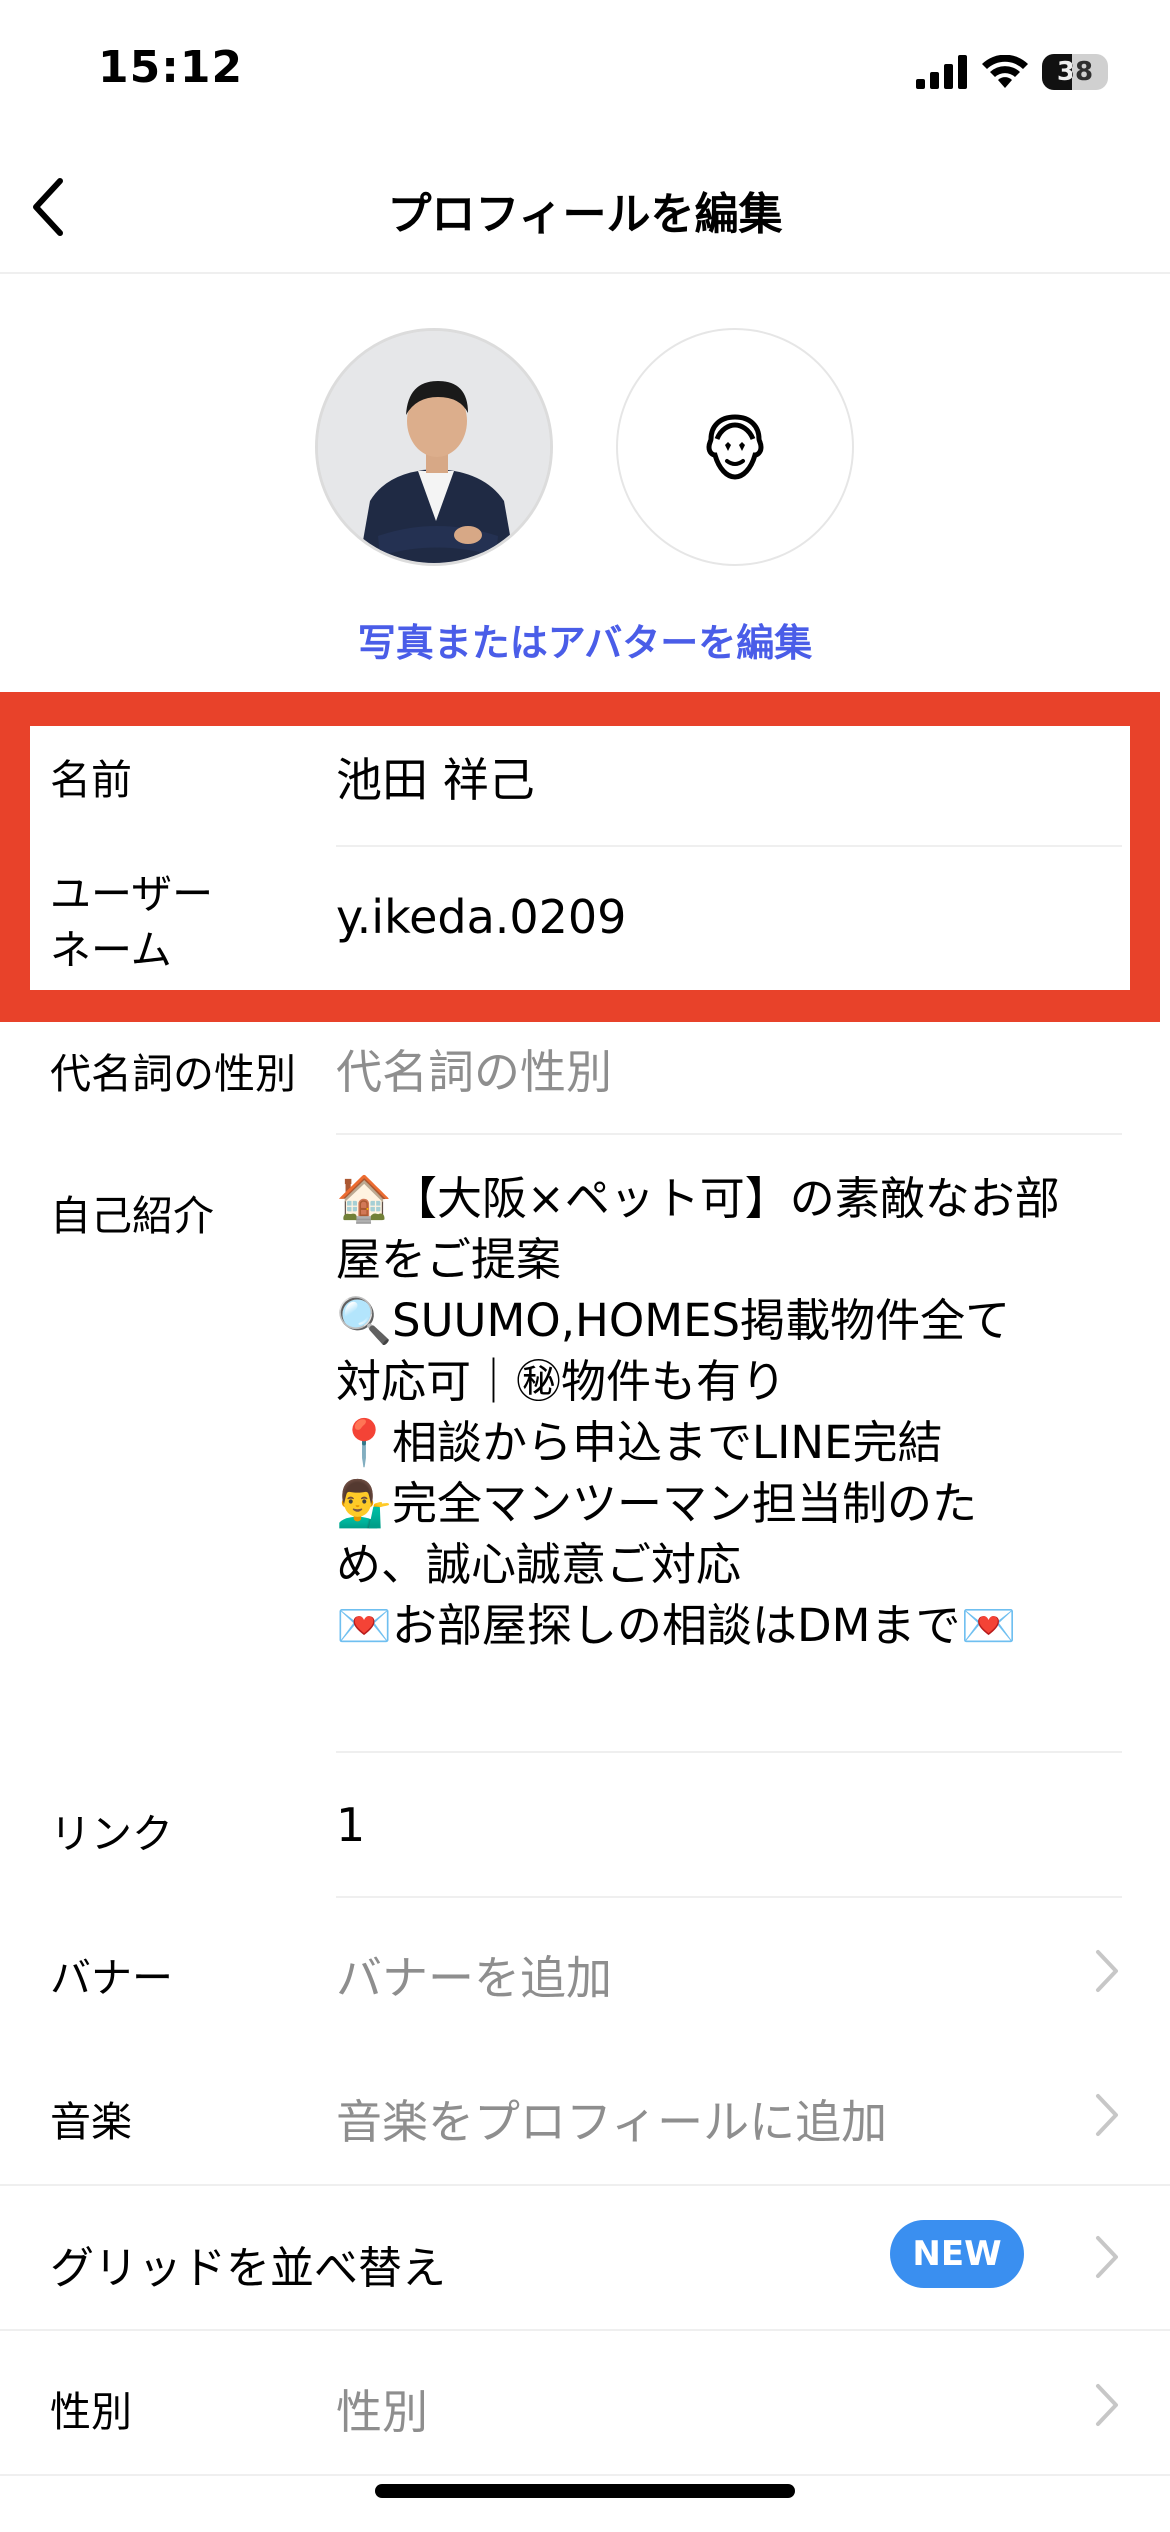 This screenshot has height=2532, width=1170. I want to click on header-divider, so click(585, 273).